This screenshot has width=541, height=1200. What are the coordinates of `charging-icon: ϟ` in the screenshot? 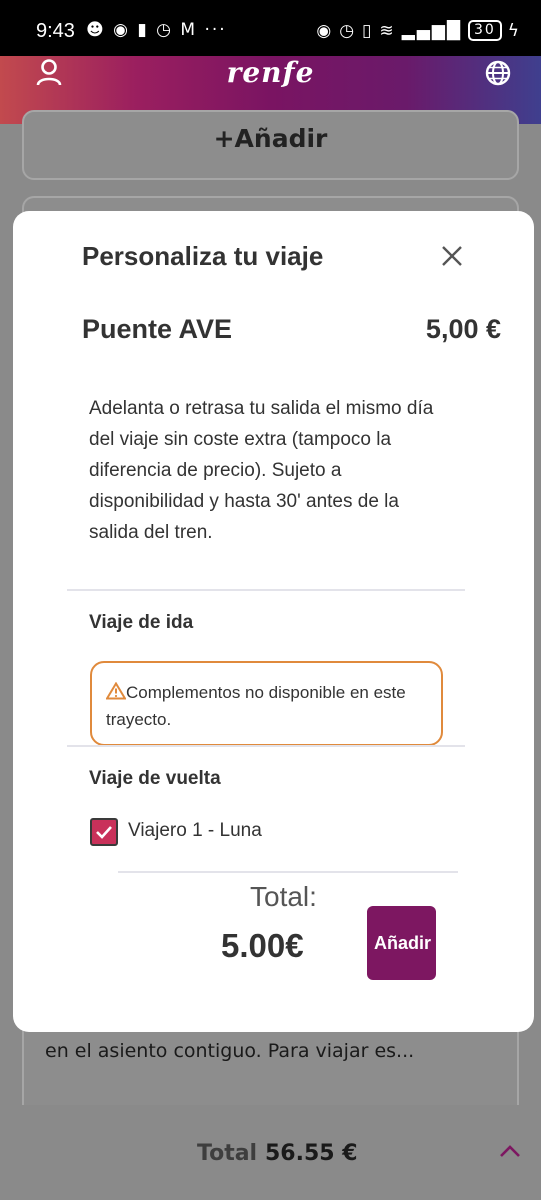 It's located at (514, 30).